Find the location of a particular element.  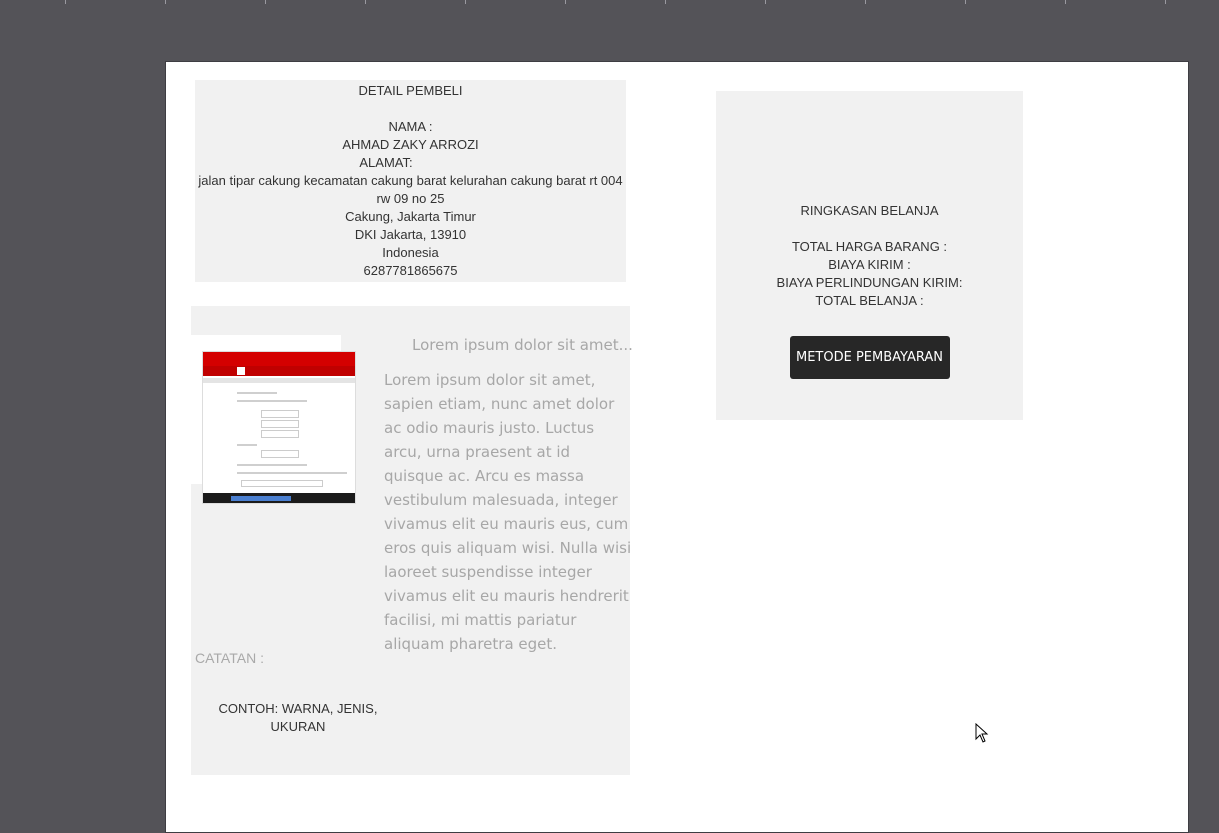

buyer-city: Cakung, Jakarta Timur is located at coordinates (410, 216).